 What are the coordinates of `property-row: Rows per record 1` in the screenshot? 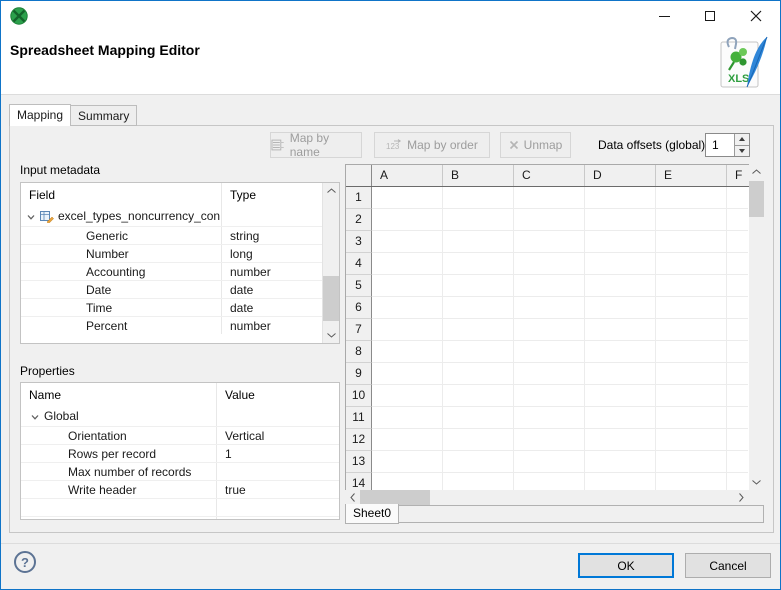 It's located at (180, 453).